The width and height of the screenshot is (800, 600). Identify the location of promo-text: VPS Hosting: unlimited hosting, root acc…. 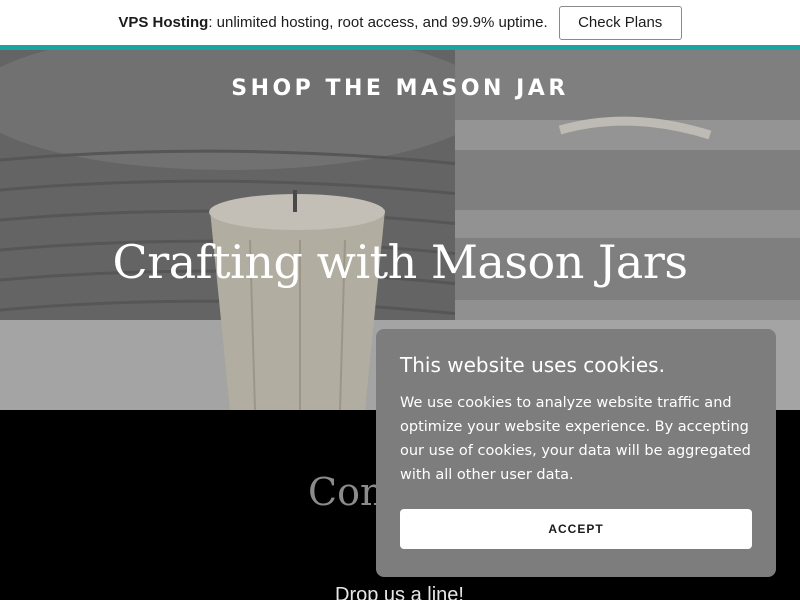
(332, 22).